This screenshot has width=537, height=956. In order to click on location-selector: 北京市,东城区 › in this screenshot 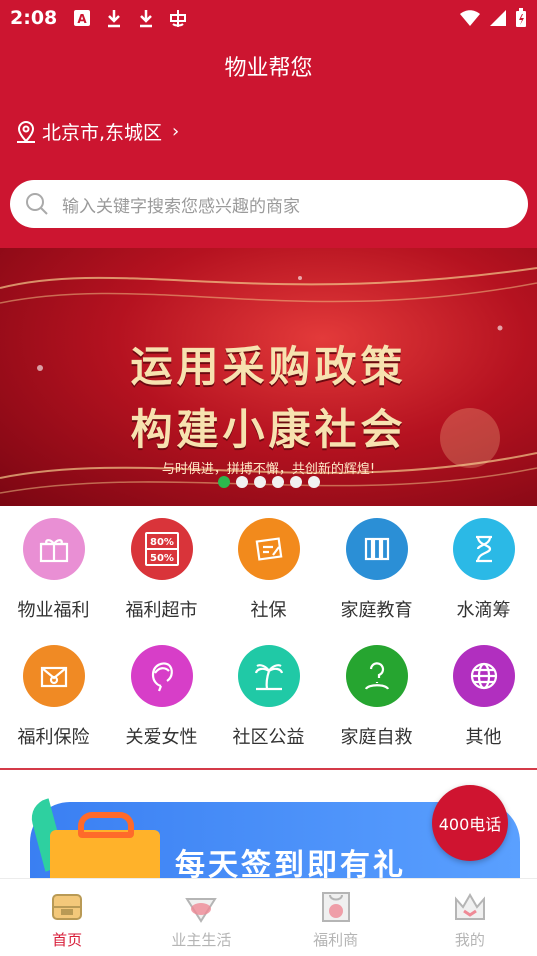, I will do `click(96, 131)`.